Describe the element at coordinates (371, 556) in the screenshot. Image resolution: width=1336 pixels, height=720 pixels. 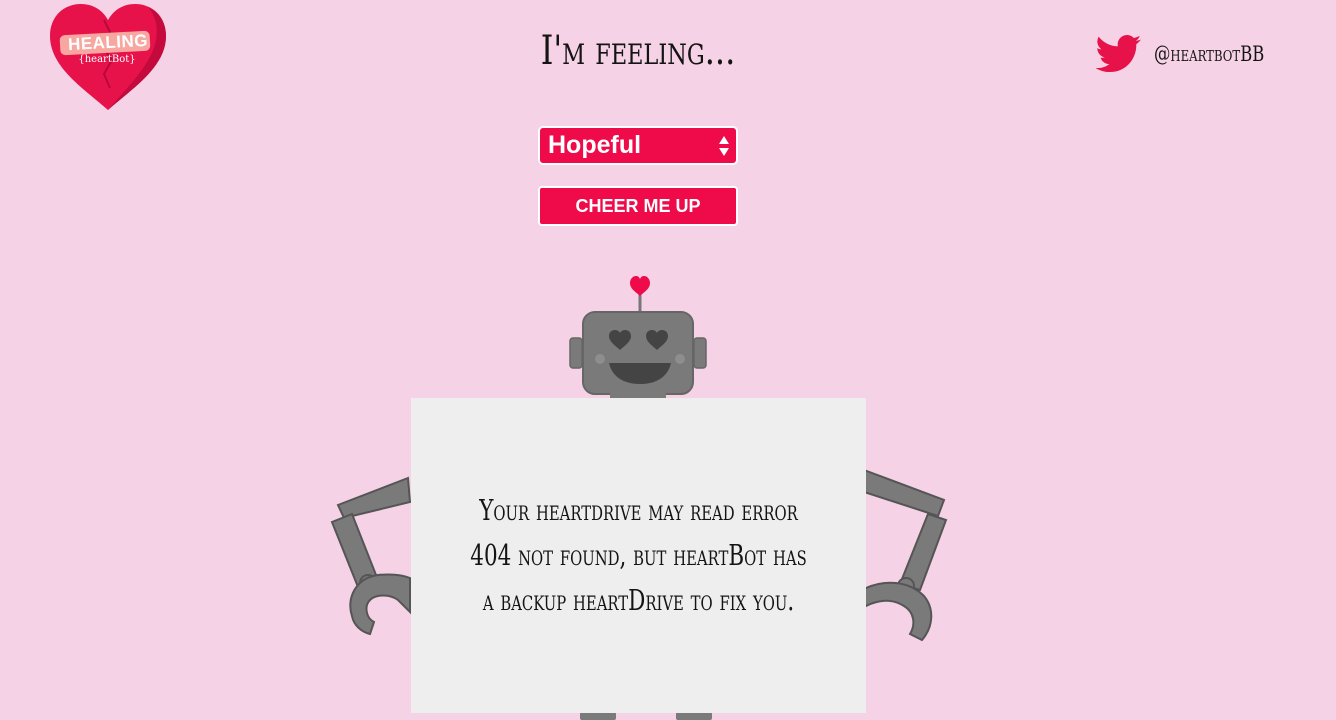
I see `robot-left-arm` at that location.